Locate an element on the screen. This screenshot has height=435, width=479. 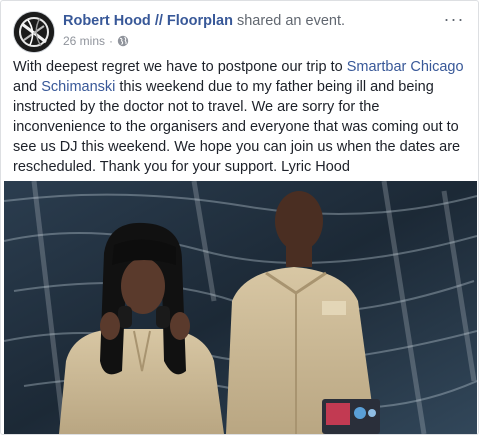
schimanski-link: Schimanski is located at coordinates (78, 87).